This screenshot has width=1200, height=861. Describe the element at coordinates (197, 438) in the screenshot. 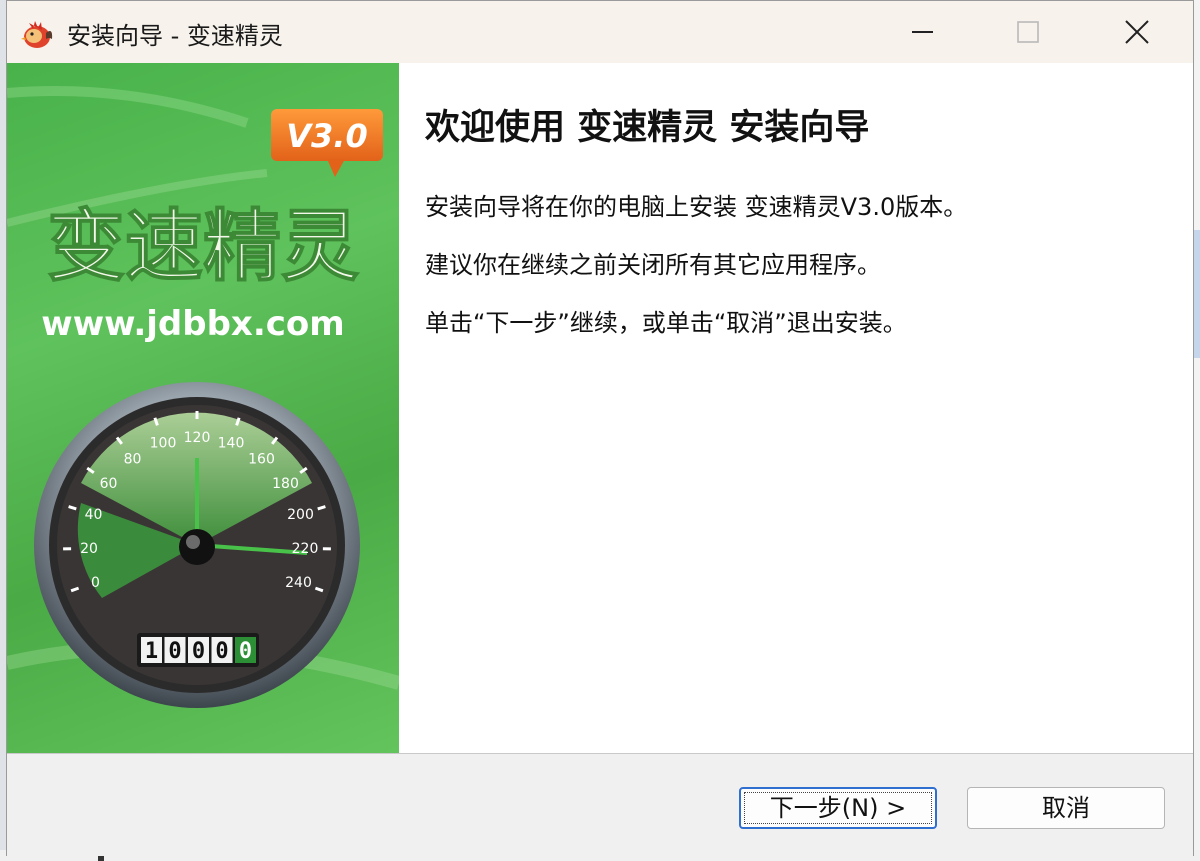

I see `speed-tick-label: 120` at that location.